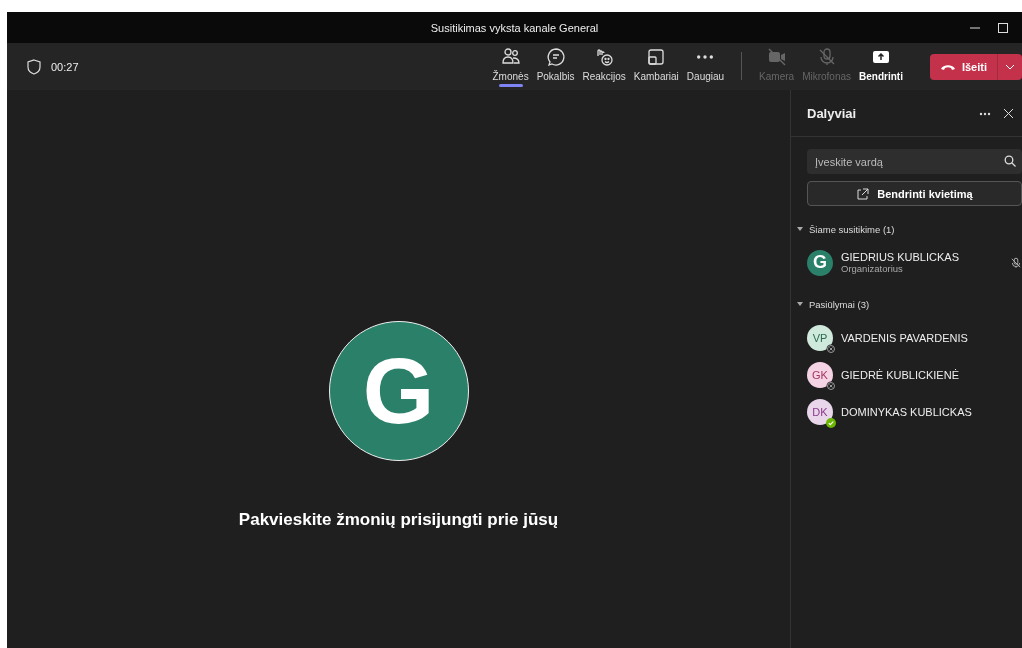 This screenshot has width=1022, height=648. I want to click on react-button: Reakcijos, so click(604, 66).